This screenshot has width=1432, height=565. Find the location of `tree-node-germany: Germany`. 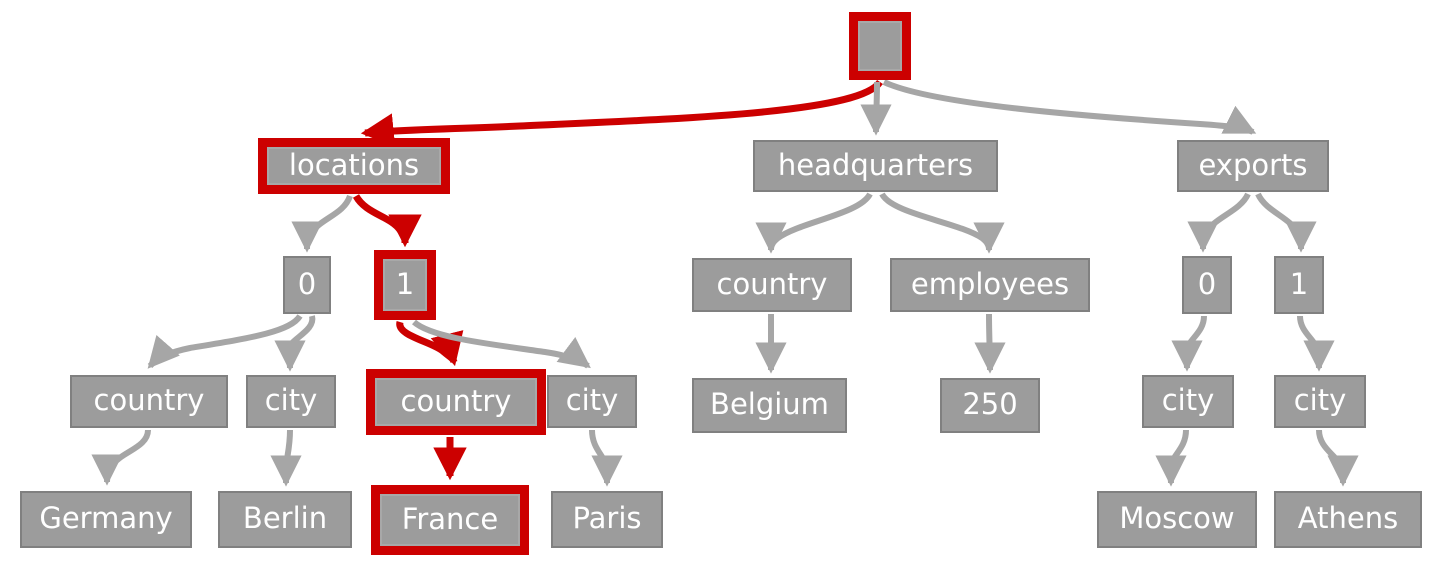

tree-node-germany: Germany is located at coordinates (106, 519).